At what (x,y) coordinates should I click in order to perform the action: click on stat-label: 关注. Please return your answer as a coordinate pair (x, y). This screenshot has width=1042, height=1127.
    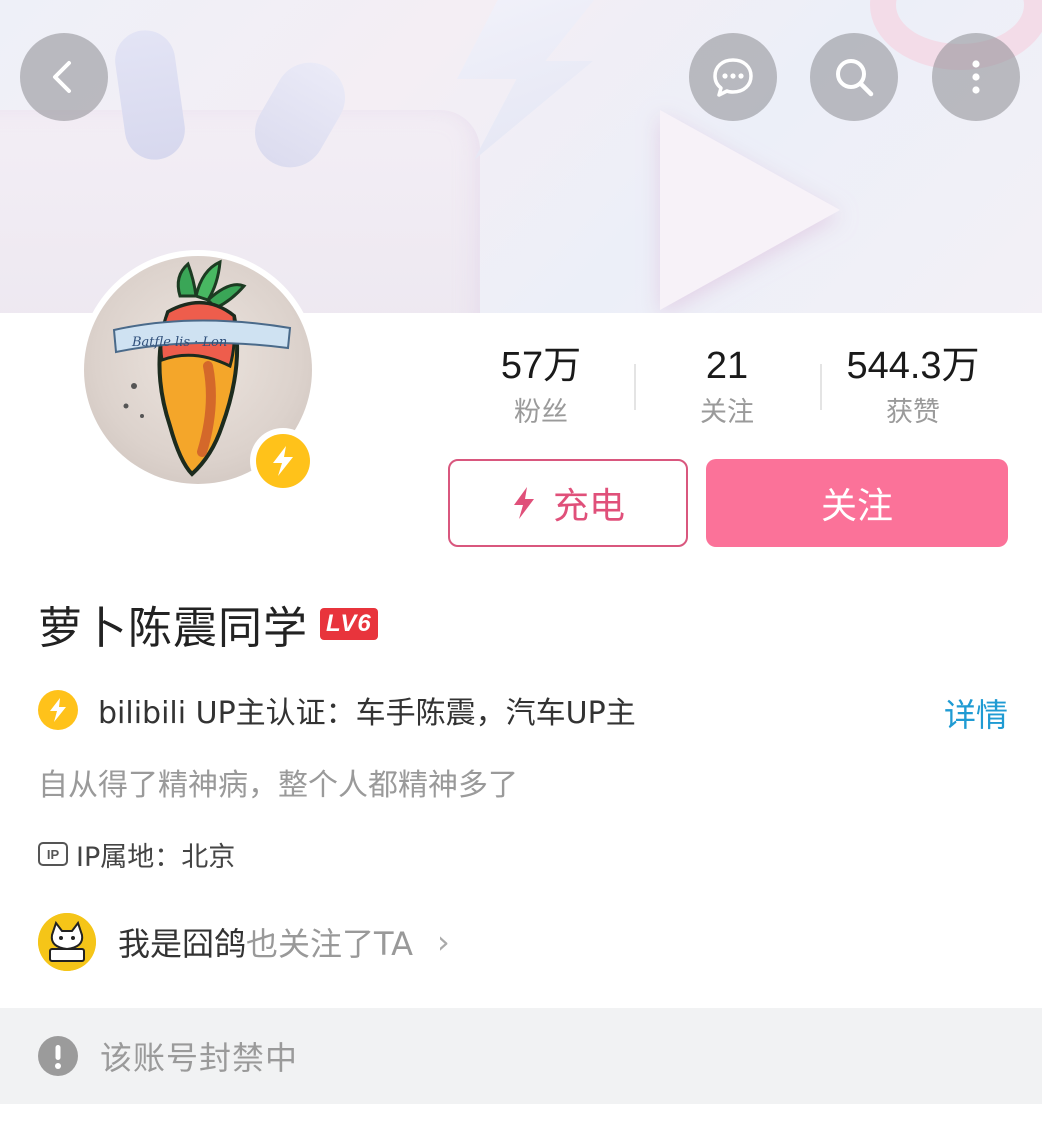
    Looking at the image, I should click on (727, 412).